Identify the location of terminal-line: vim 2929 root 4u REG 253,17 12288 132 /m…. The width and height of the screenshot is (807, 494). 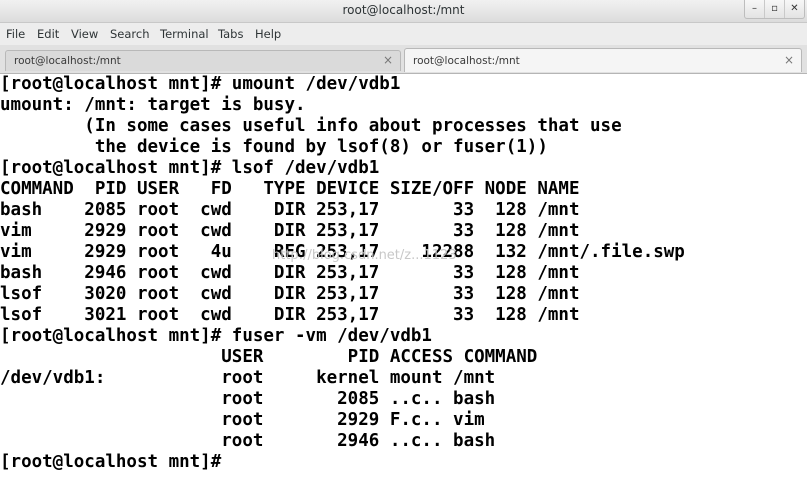
(342, 252).